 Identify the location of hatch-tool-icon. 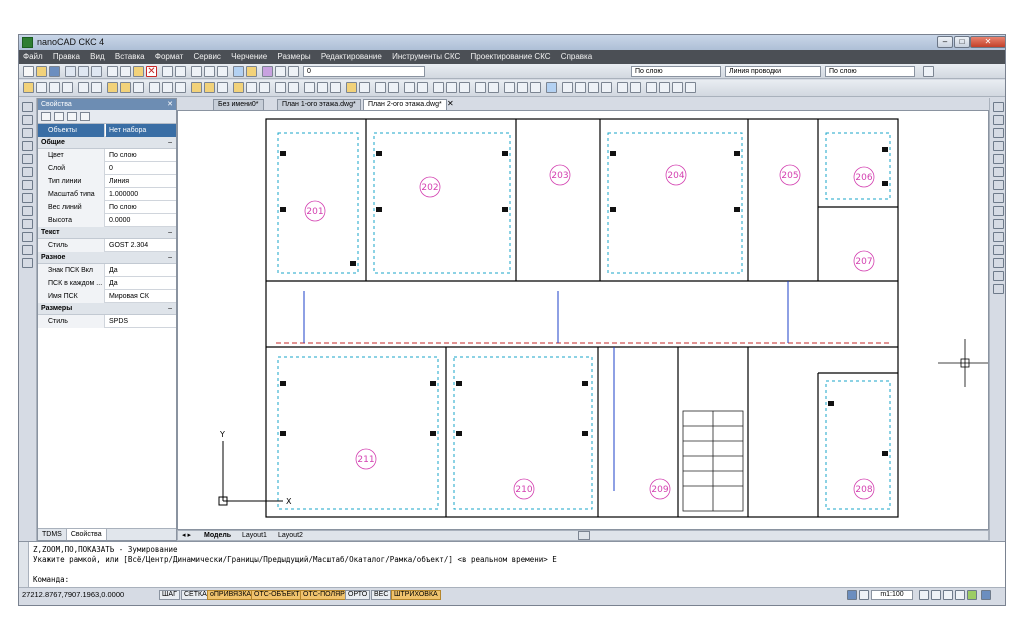
(27, 211).